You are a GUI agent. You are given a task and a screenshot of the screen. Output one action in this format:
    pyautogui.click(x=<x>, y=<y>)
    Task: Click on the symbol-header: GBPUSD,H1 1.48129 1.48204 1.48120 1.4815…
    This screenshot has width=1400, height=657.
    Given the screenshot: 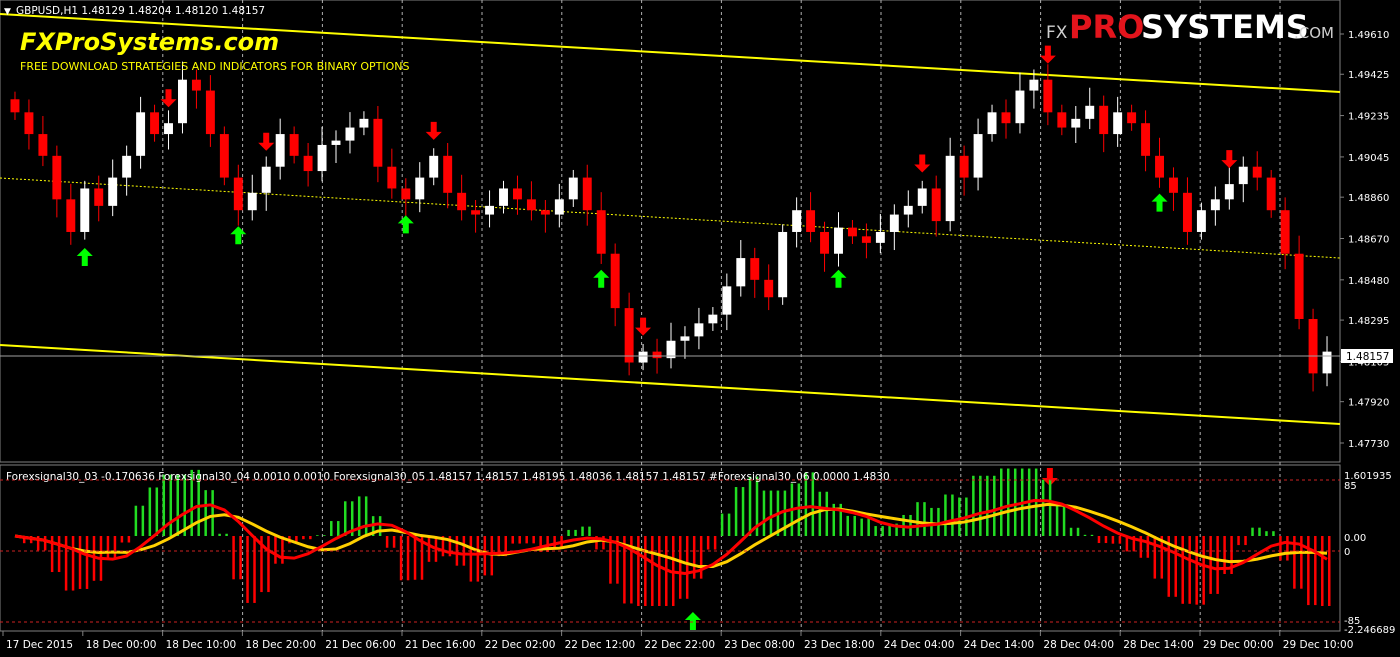 What is the action you would take?
    pyautogui.click(x=140, y=11)
    